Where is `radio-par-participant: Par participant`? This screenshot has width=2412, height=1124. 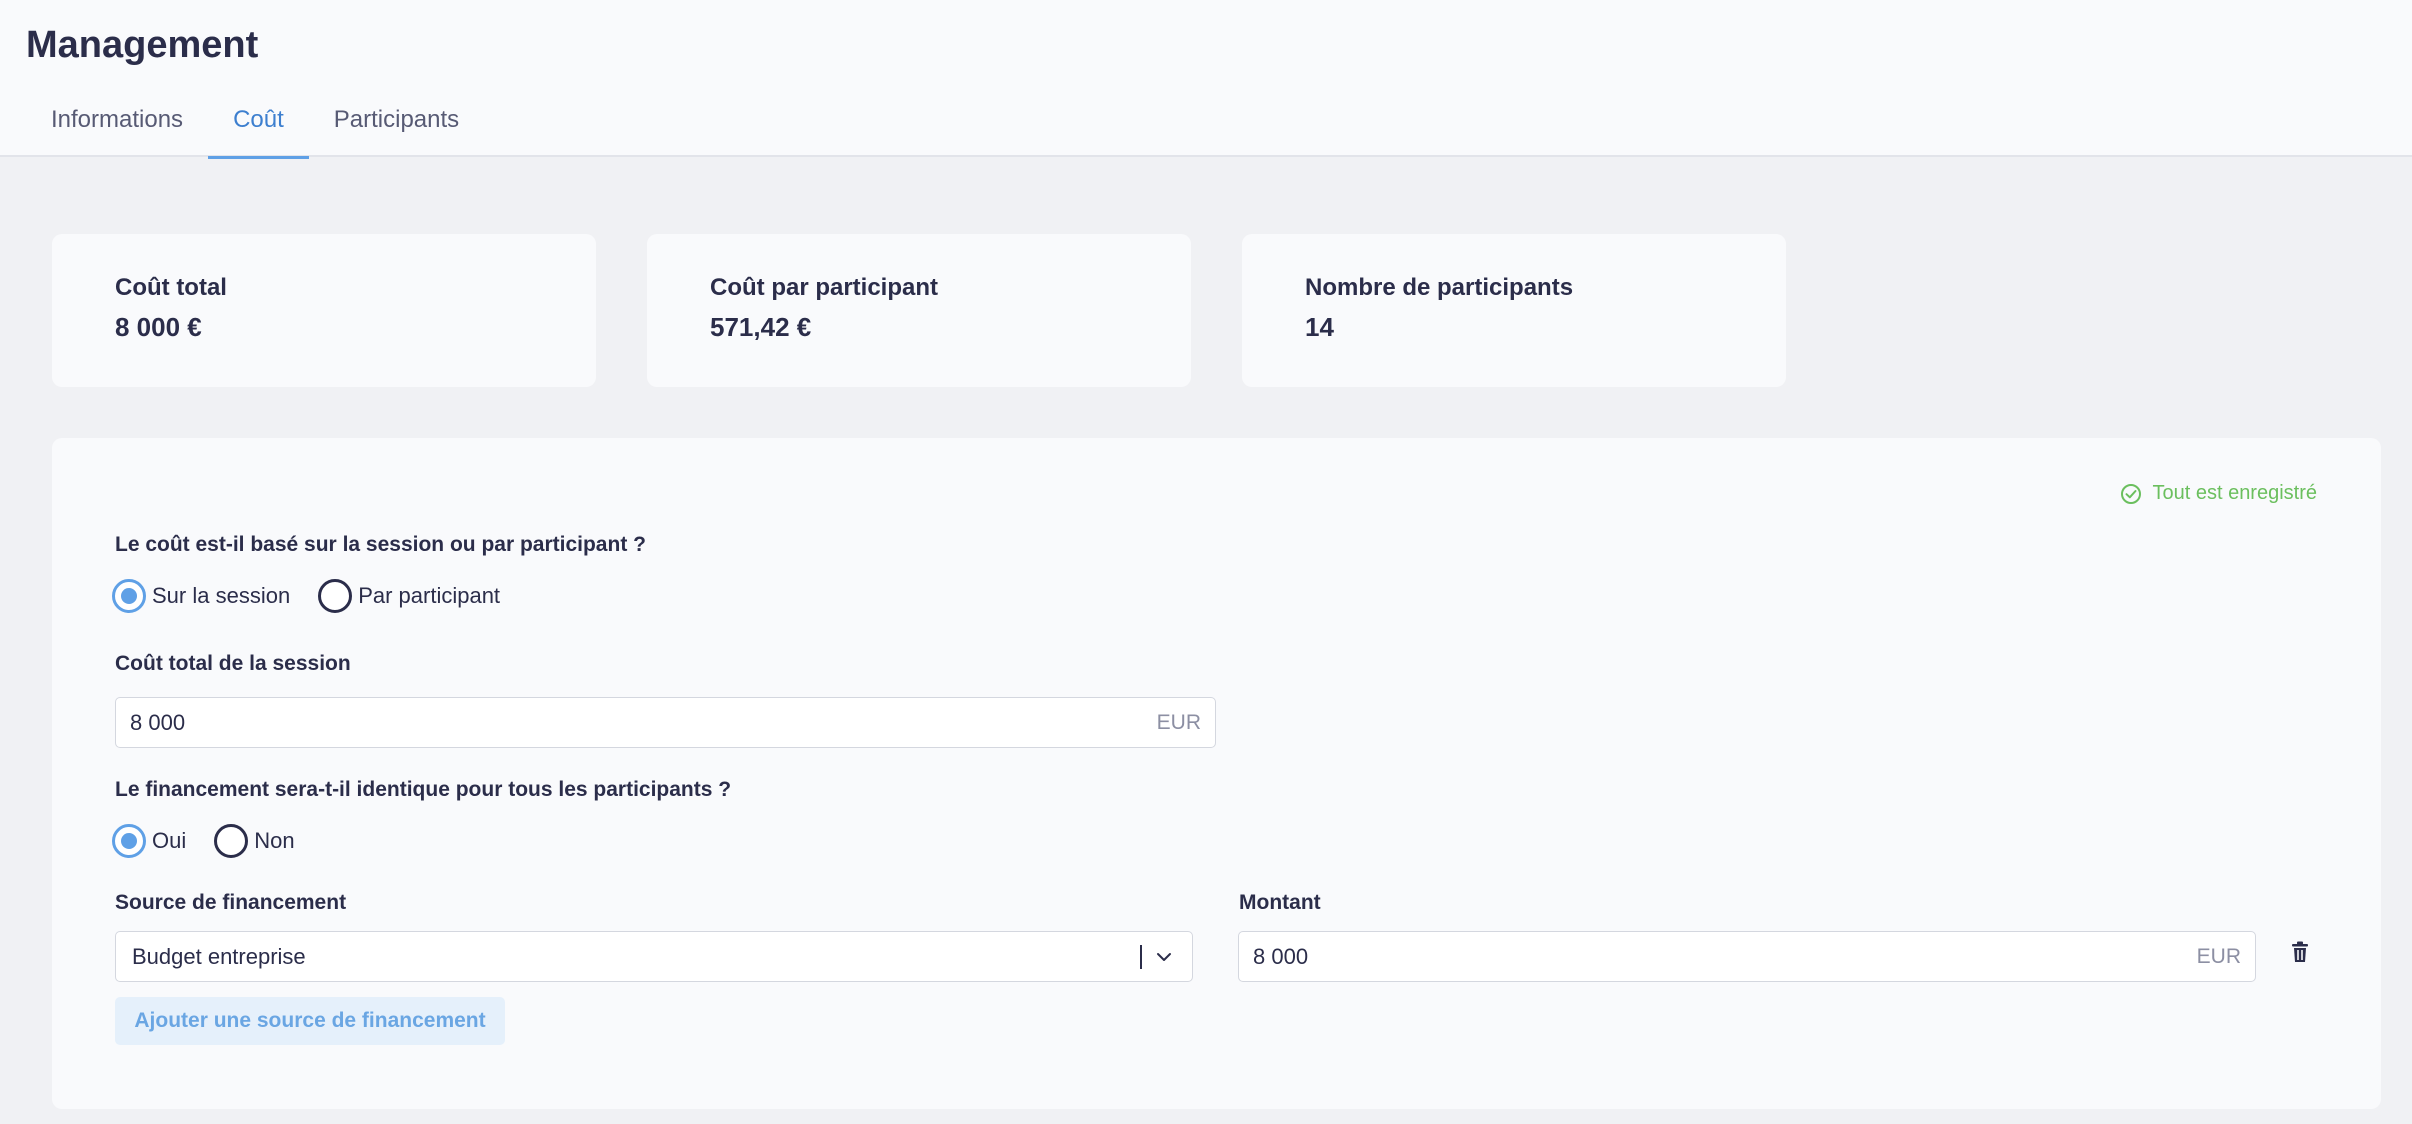
radio-par-participant: Par participant is located at coordinates (409, 596).